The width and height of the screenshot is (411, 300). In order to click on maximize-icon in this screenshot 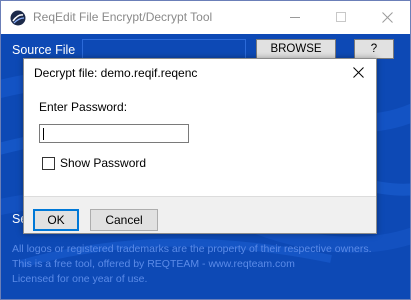, I will do `click(341, 17)`.